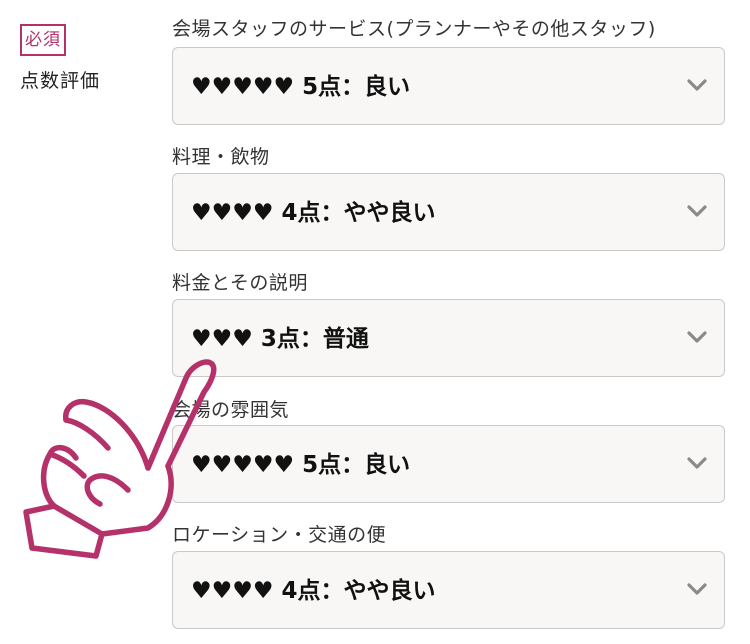 This screenshot has width=750, height=644. I want to click on pointing-hand-icon, so click(120, 459).